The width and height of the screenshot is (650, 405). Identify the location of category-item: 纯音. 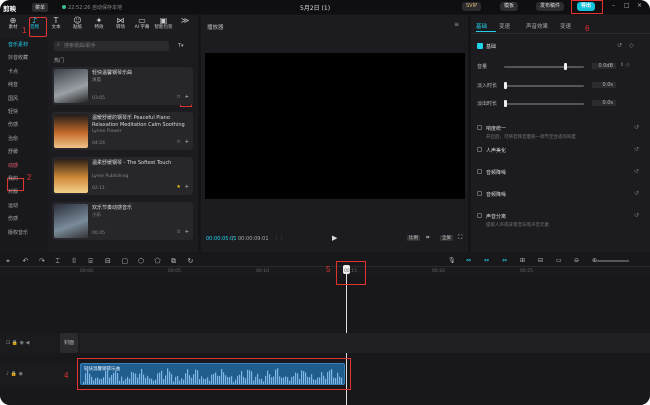
(24, 85).